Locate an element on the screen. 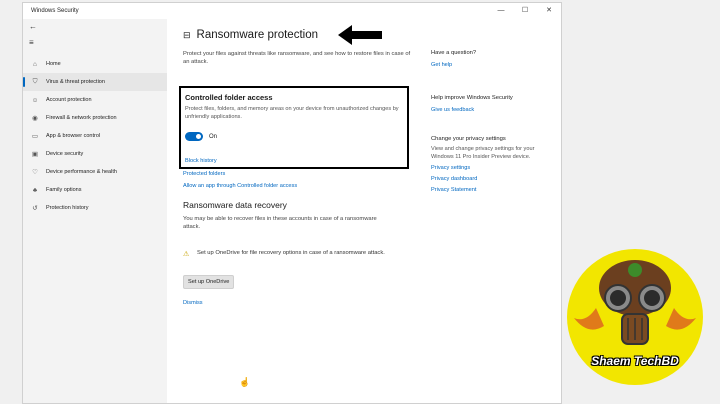 The height and width of the screenshot is (404, 720). history-icon: ↺ is located at coordinates (35, 208).